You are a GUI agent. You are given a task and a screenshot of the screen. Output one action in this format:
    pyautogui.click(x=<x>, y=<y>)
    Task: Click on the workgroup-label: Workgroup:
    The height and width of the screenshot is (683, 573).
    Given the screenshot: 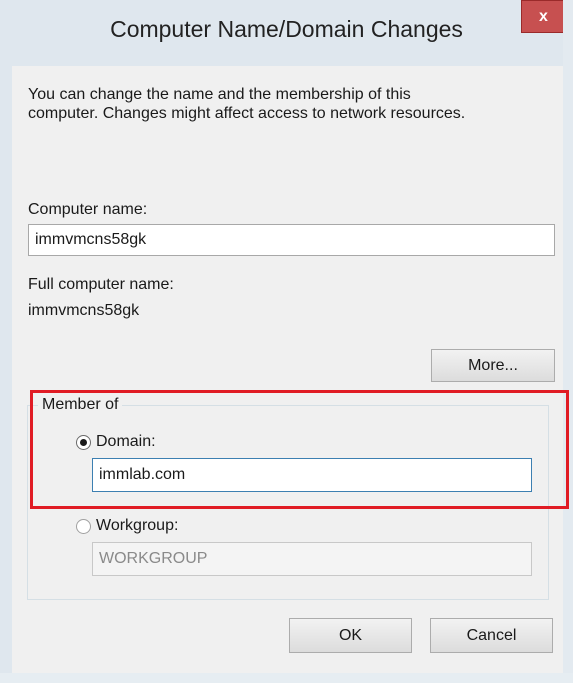 What is the action you would take?
    pyautogui.click(x=137, y=525)
    